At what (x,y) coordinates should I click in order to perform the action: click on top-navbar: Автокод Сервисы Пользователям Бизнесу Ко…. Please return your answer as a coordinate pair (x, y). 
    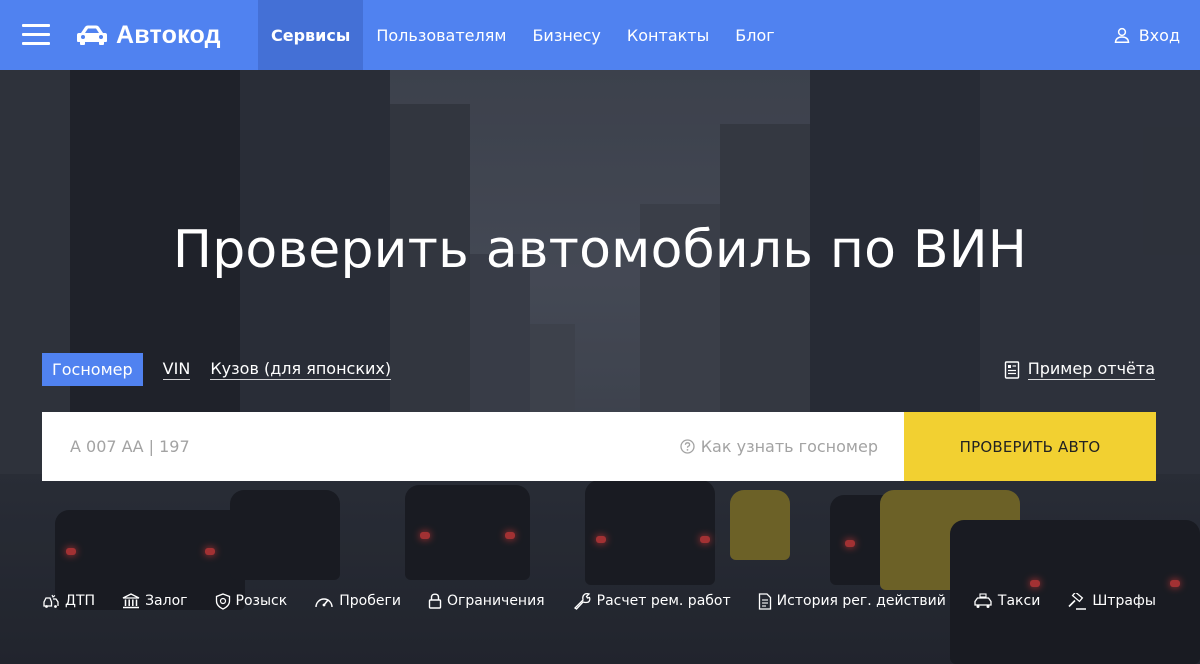
    Looking at the image, I should click on (600, 35).